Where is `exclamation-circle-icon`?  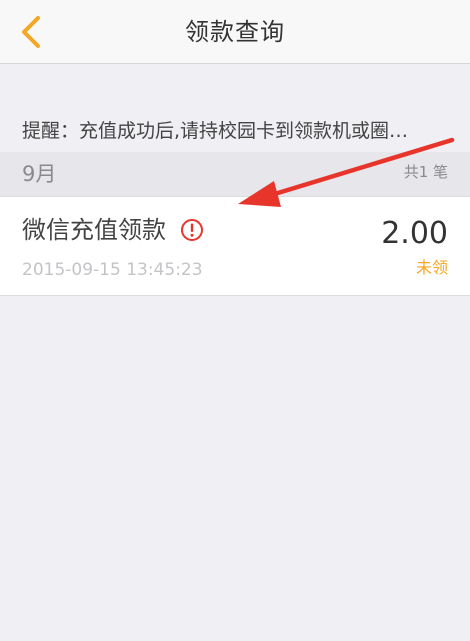 exclamation-circle-icon is located at coordinates (192, 230).